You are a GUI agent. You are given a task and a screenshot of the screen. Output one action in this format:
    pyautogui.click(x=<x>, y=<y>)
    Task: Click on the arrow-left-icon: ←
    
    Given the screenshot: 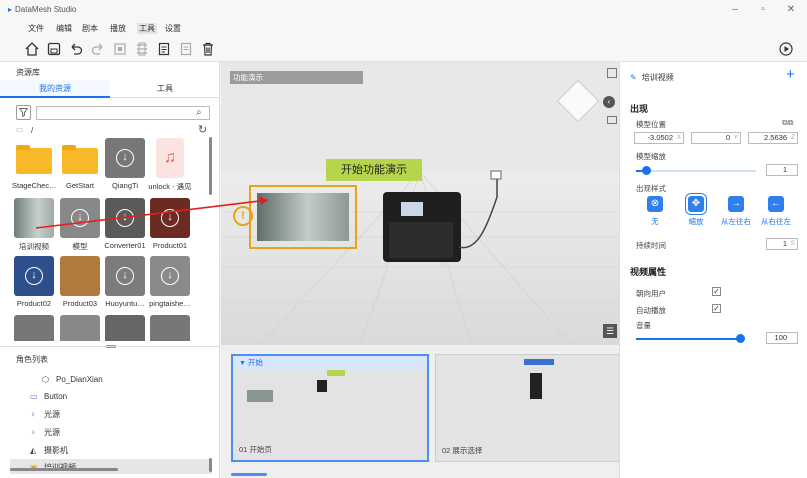 What is the action you would take?
    pyautogui.click(x=776, y=204)
    